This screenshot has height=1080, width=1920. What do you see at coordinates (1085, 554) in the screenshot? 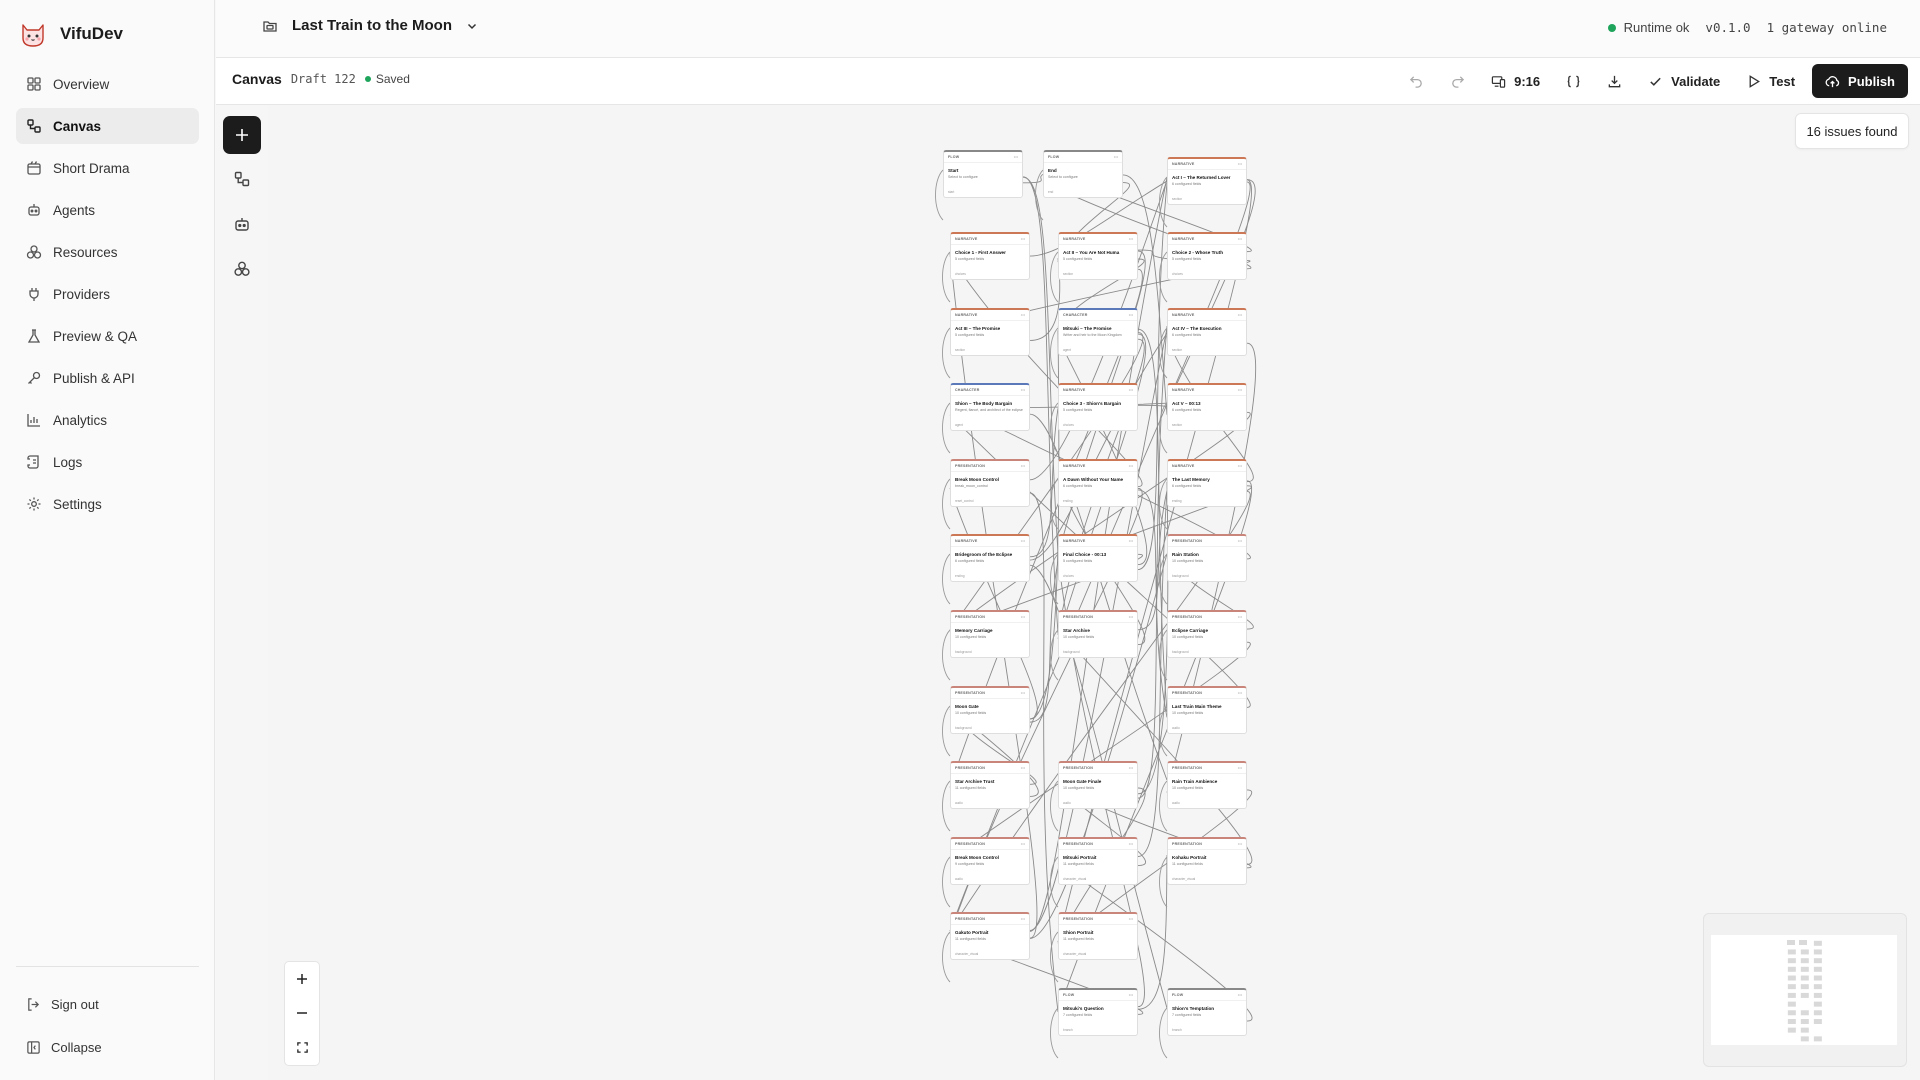
I see `node-title: Final Choice - 00:13` at bounding box center [1085, 554].